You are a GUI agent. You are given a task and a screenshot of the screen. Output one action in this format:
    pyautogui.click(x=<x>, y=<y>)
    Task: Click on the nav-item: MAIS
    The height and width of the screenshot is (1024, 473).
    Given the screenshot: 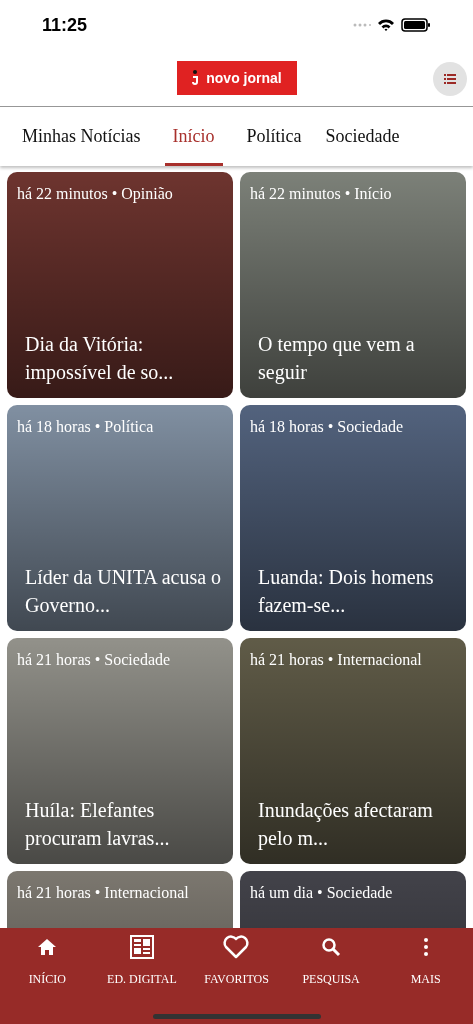 What is the action you would take?
    pyautogui.click(x=425, y=961)
    